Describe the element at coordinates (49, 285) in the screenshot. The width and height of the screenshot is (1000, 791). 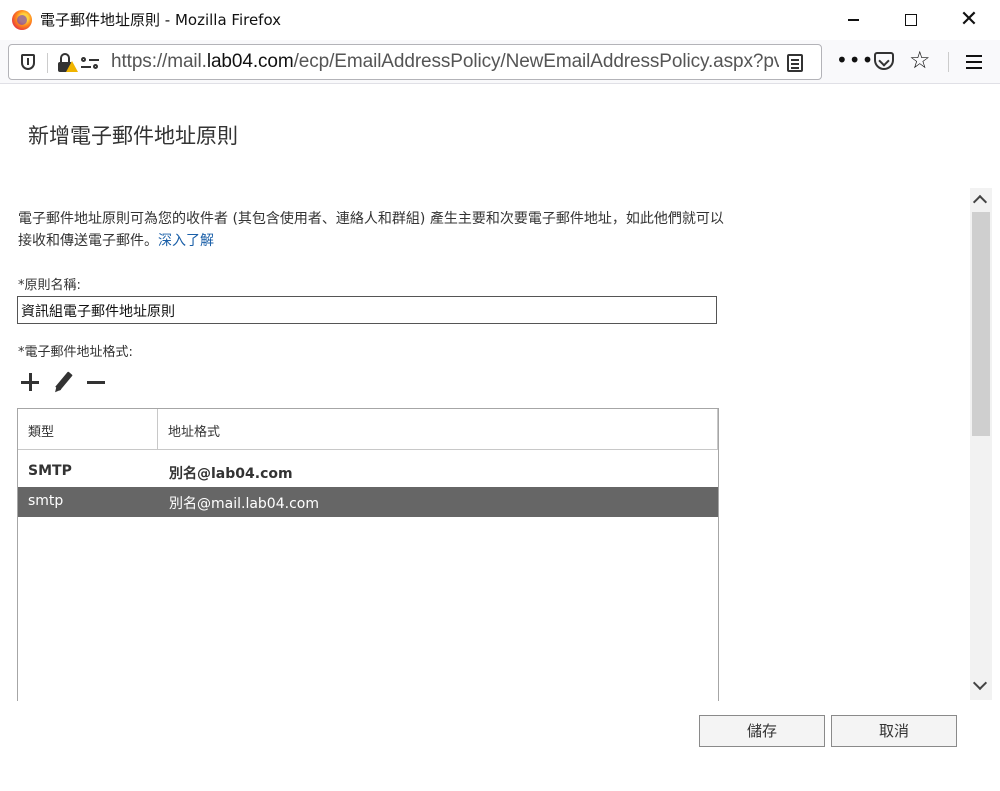
I see `policy-name-label: *原則名稱:` at that location.